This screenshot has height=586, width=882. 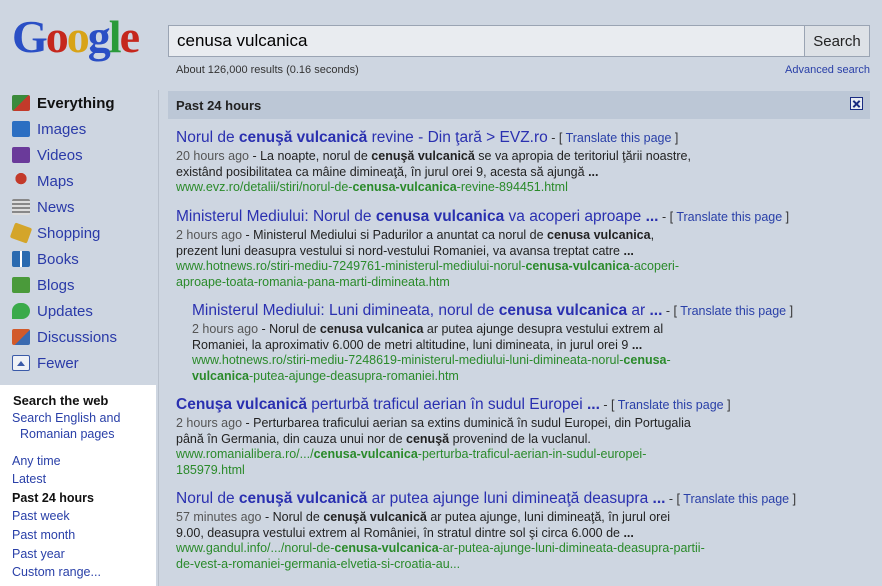 I want to click on google-logo: Google, so click(x=76, y=37).